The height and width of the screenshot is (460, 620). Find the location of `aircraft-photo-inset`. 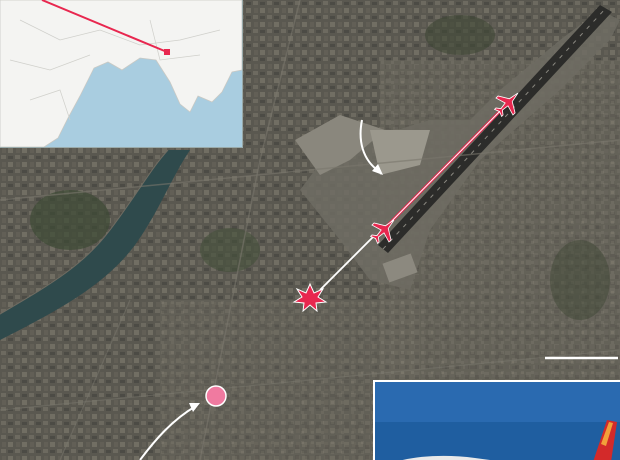

aircraft-photo-inset is located at coordinates (496, 420).